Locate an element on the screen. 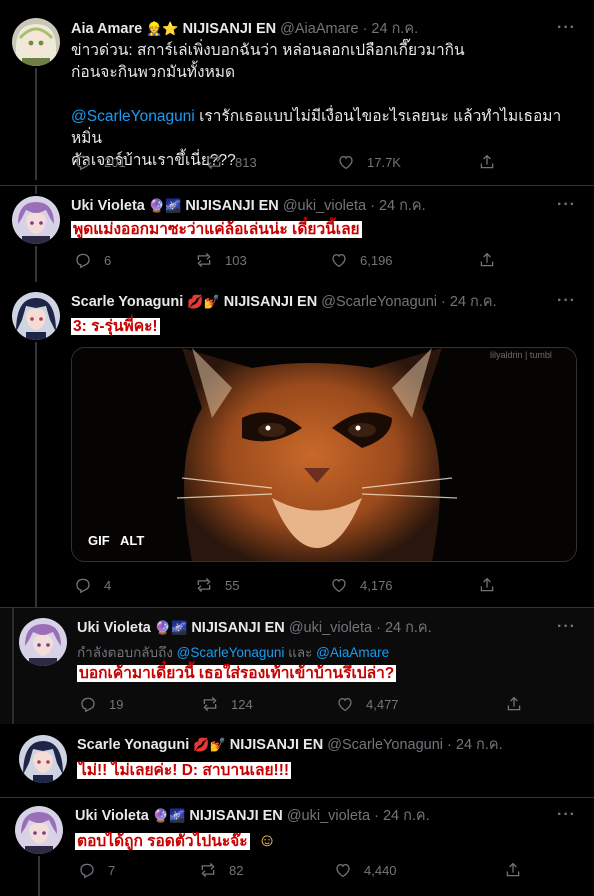 Image resolution: width=594 pixels, height=896 pixels. like-button: 4,477 is located at coordinates (367, 704).